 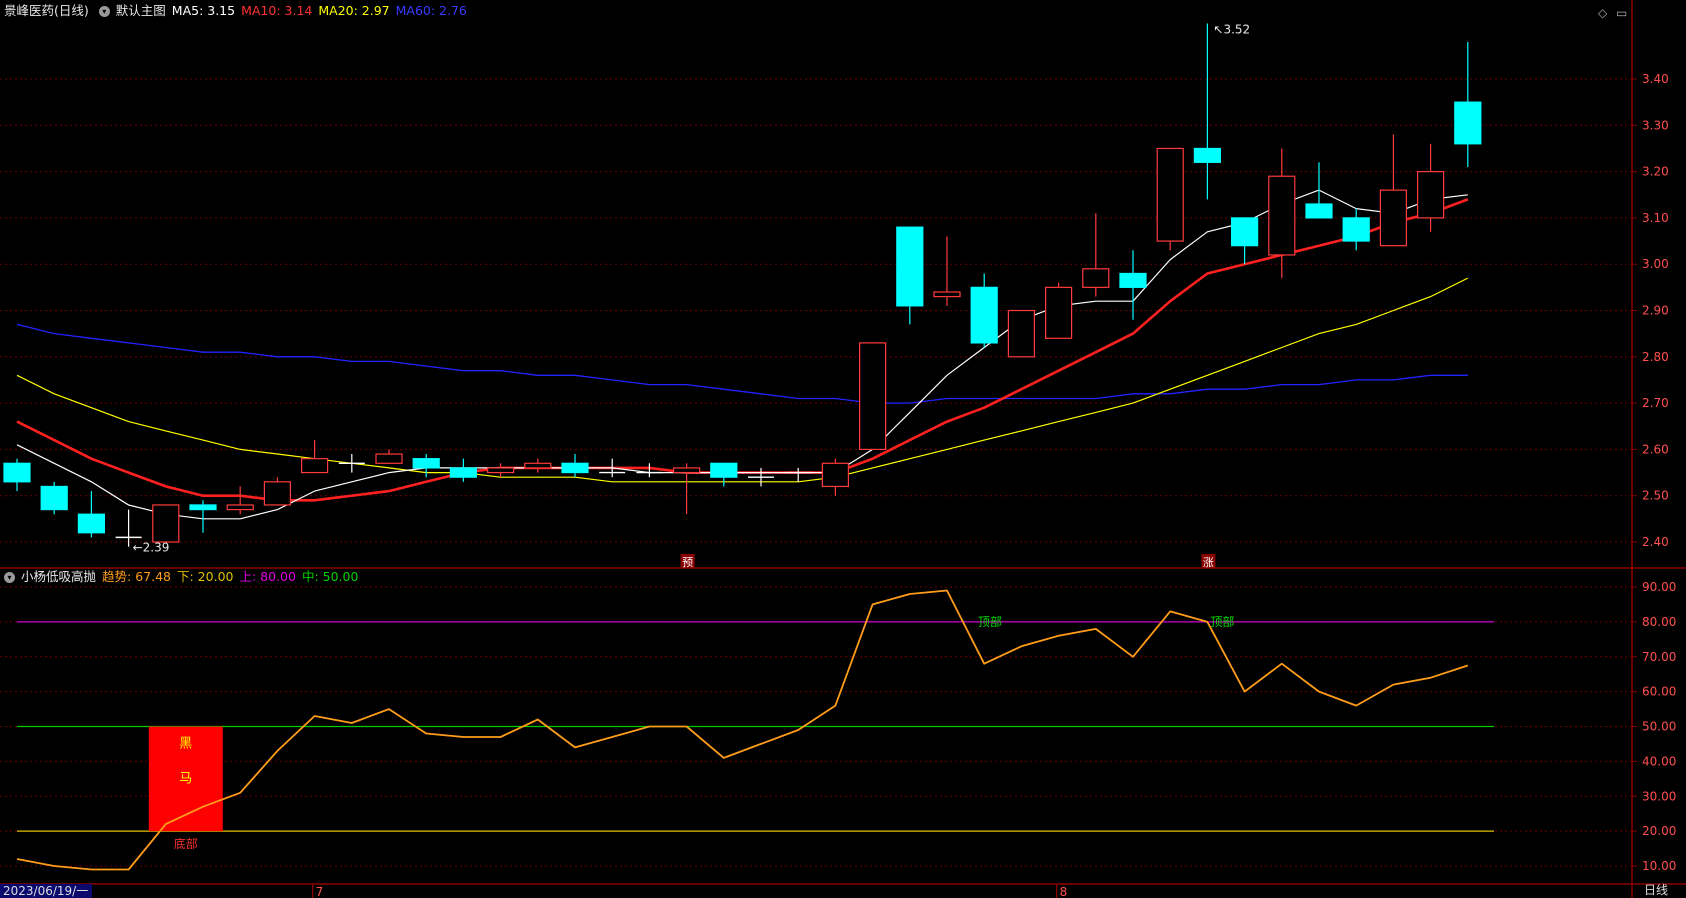 What do you see at coordinates (1659, 831) in the screenshot?
I see `indicator-tick-label: 20.00` at bounding box center [1659, 831].